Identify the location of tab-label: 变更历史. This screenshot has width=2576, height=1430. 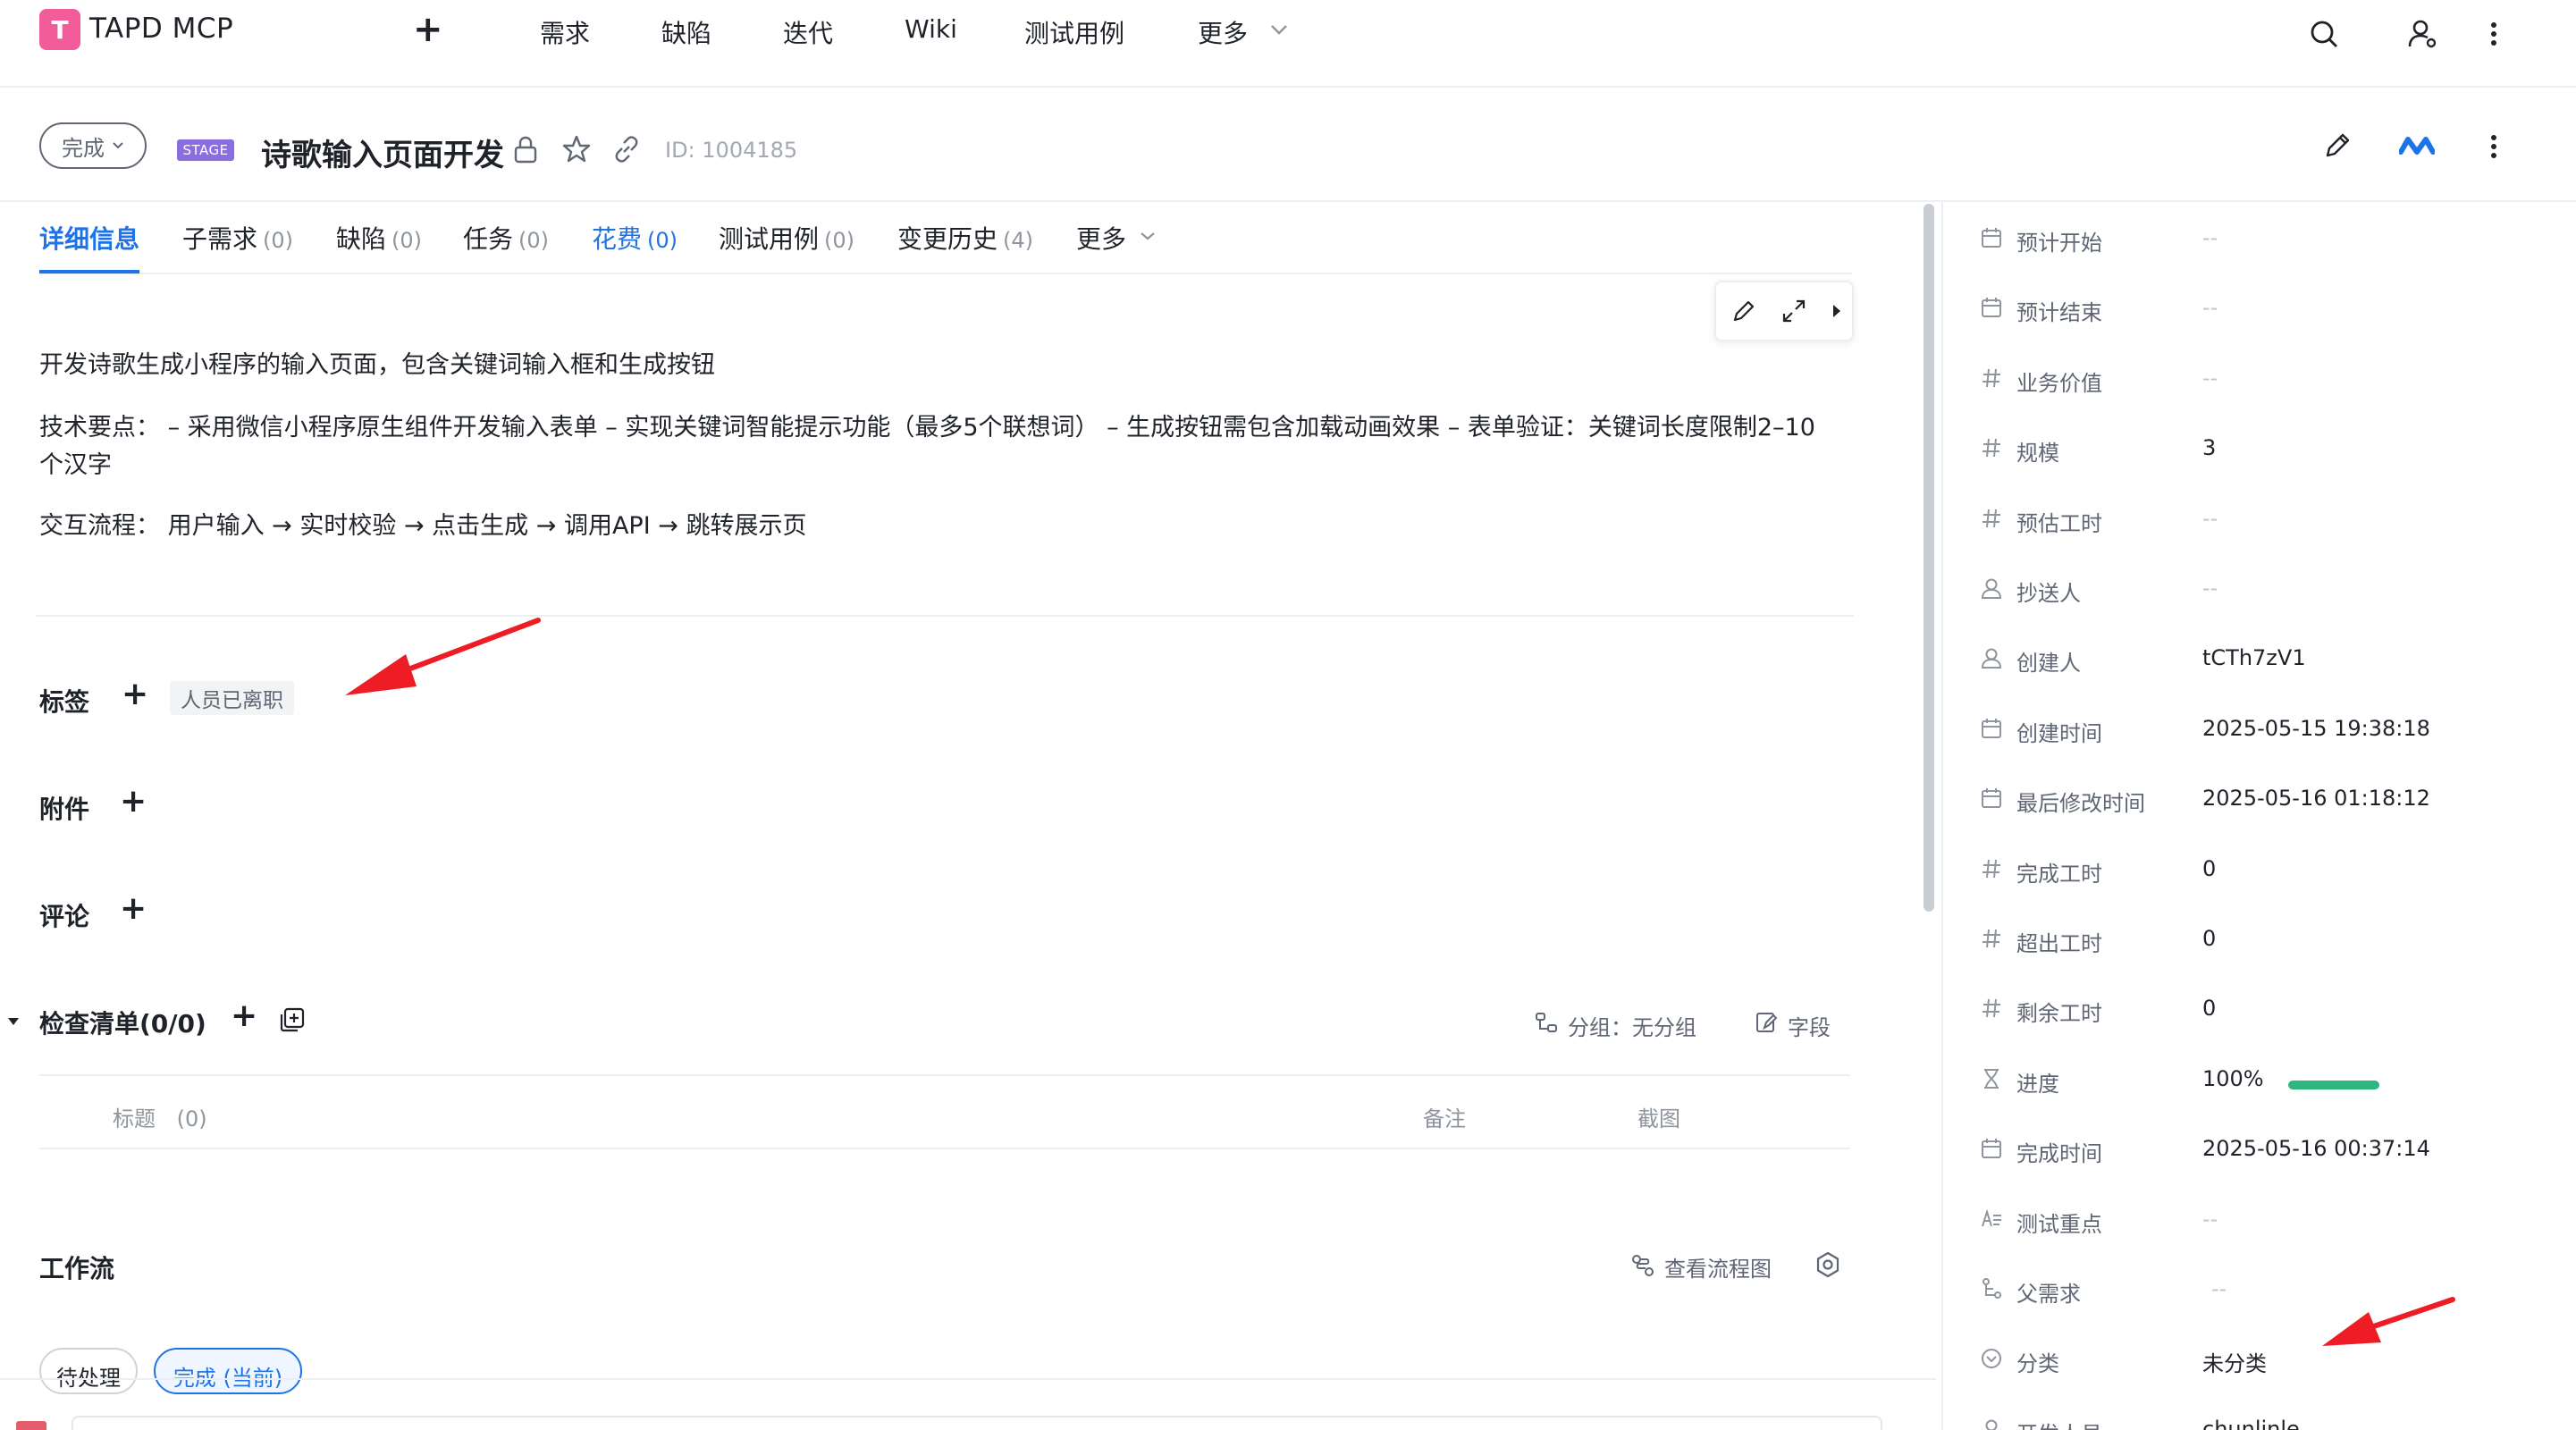
(948, 239).